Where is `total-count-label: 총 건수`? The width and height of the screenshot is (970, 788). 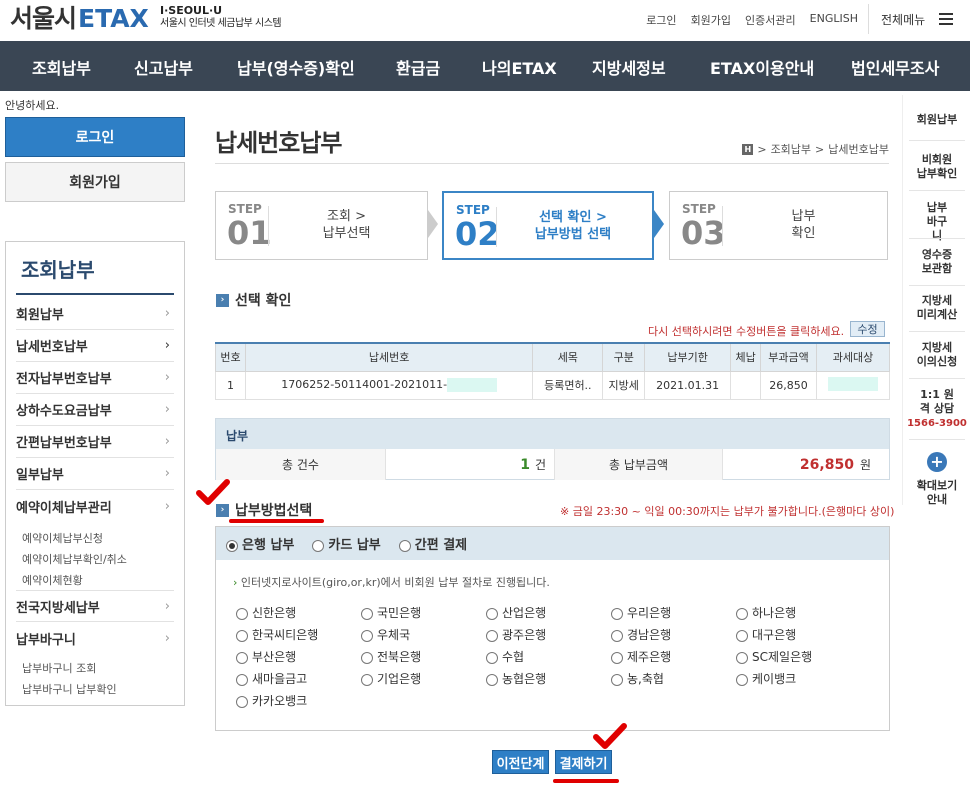
total-count-label: 총 건수 is located at coordinates (301, 464).